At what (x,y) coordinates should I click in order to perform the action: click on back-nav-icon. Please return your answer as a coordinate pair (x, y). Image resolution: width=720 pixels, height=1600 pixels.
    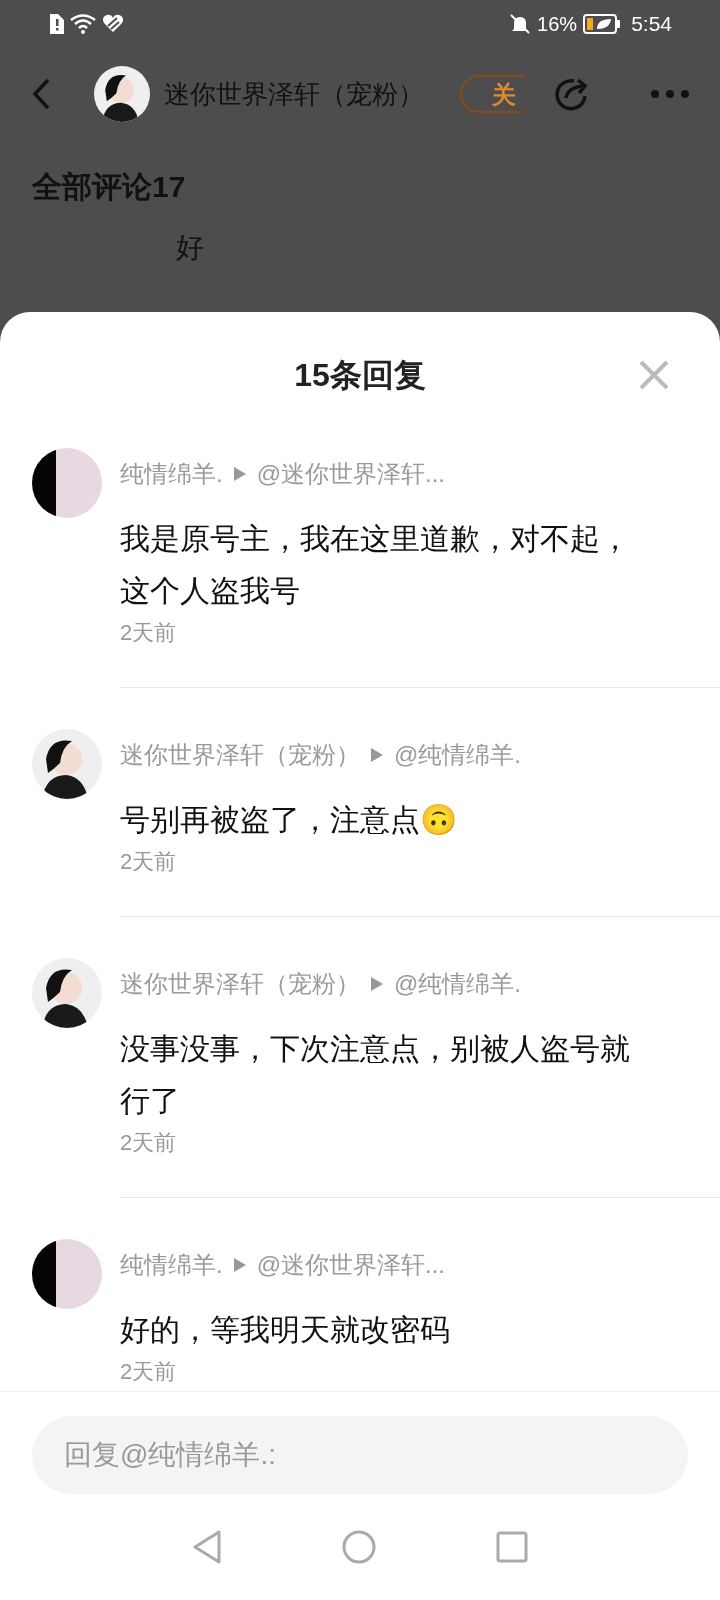
    Looking at the image, I should click on (207, 1547).